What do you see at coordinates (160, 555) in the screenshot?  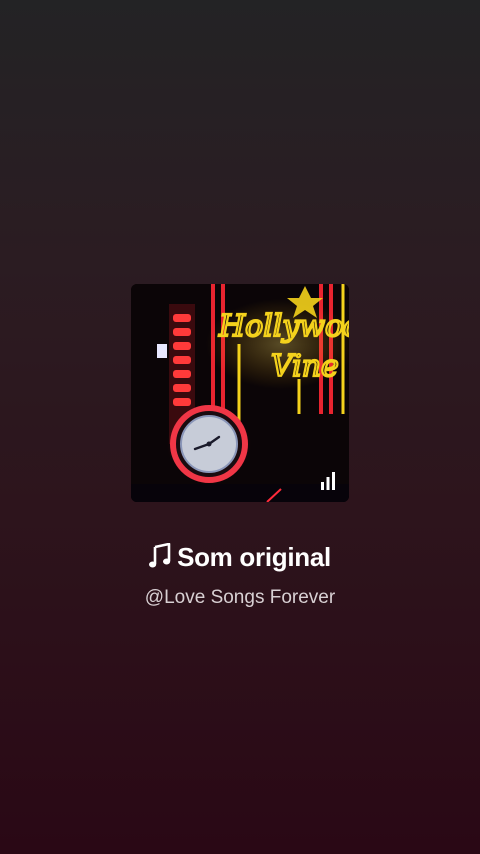 I see `music-note-icon` at bounding box center [160, 555].